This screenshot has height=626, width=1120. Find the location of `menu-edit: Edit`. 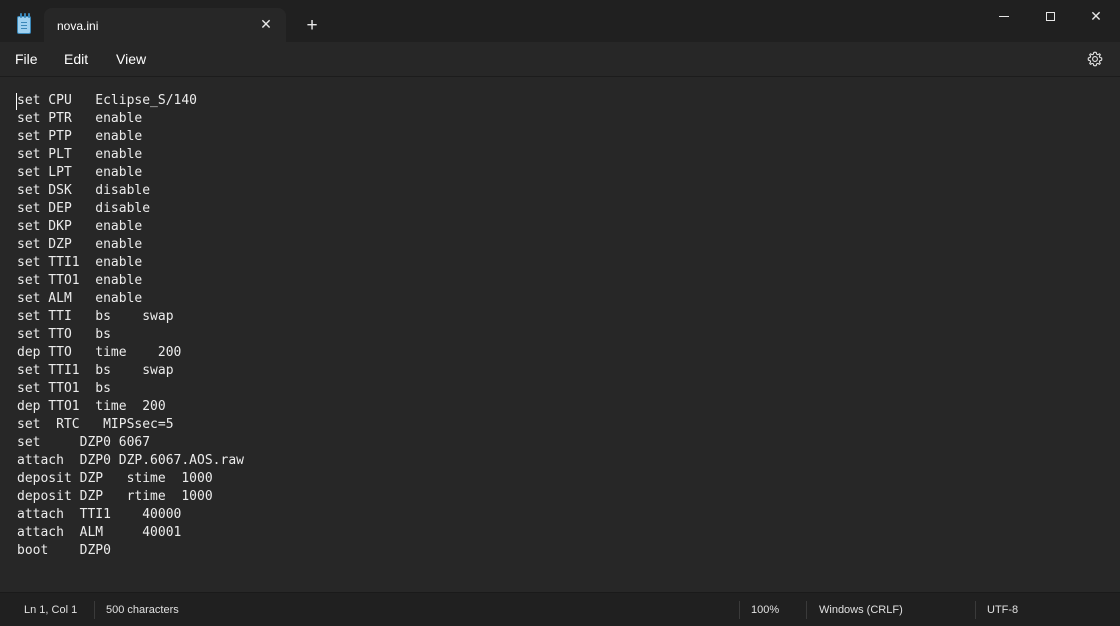

menu-edit: Edit is located at coordinates (76, 59).